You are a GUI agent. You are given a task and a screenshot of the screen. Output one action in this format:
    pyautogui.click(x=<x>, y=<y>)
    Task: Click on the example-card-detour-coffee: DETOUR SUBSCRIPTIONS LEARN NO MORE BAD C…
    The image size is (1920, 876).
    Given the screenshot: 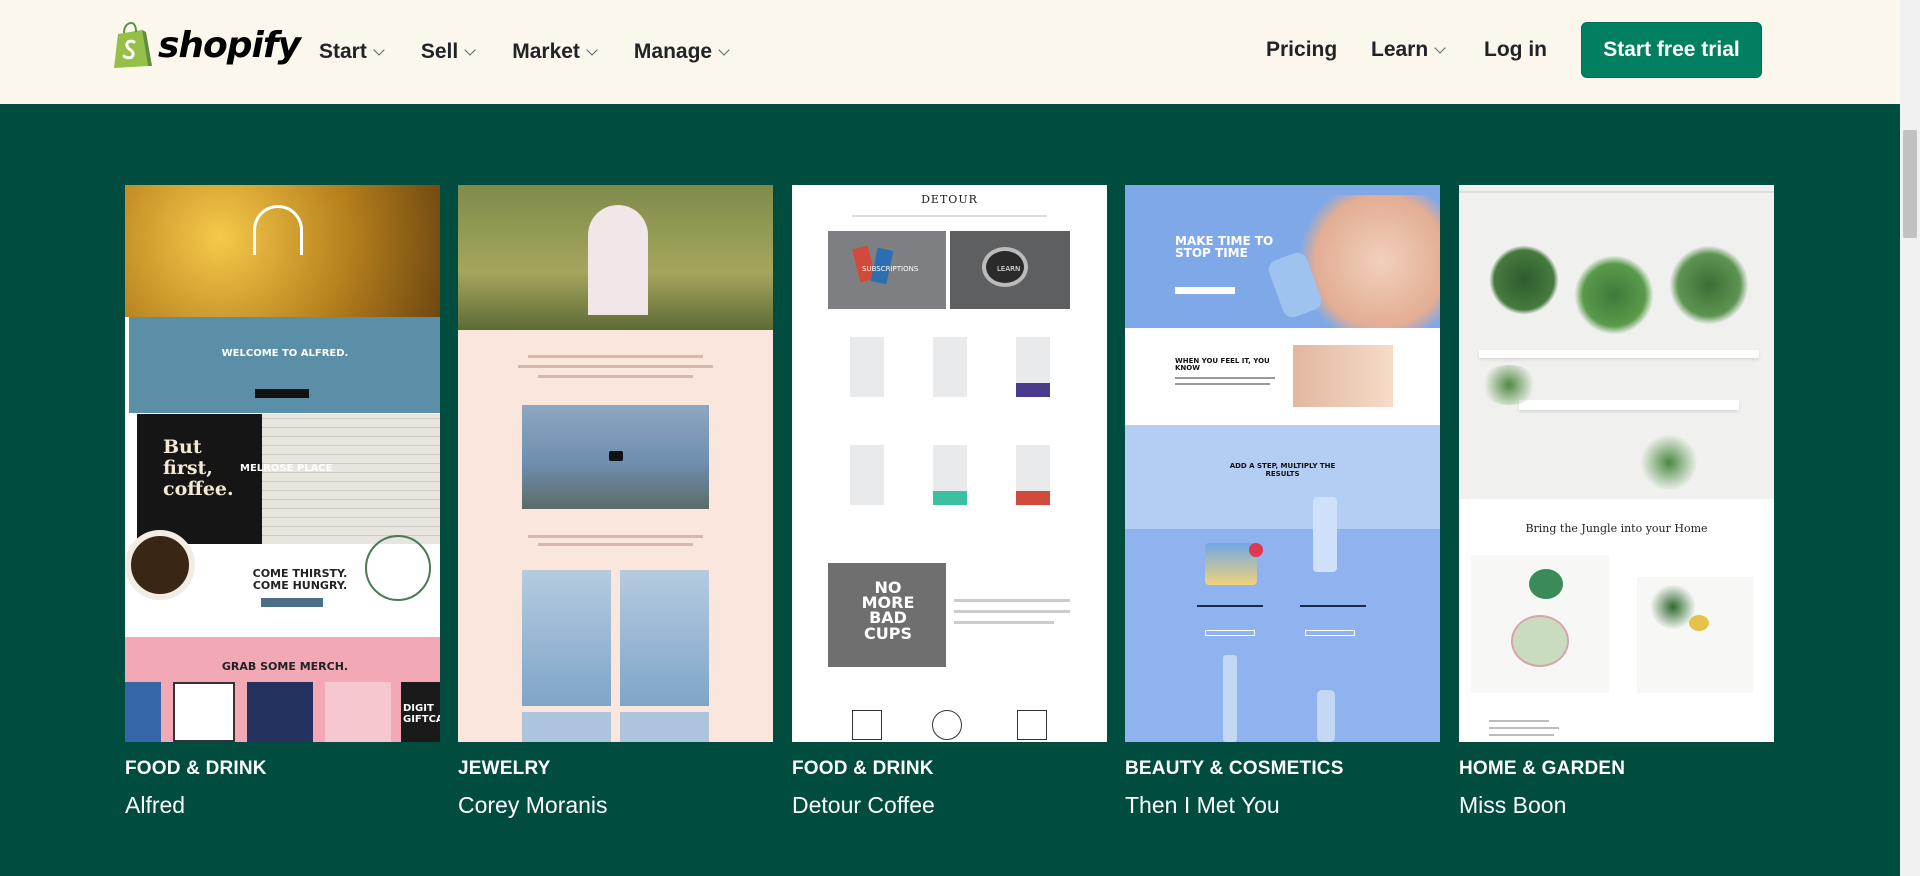 What is the action you would take?
    pyautogui.click(x=949, y=463)
    